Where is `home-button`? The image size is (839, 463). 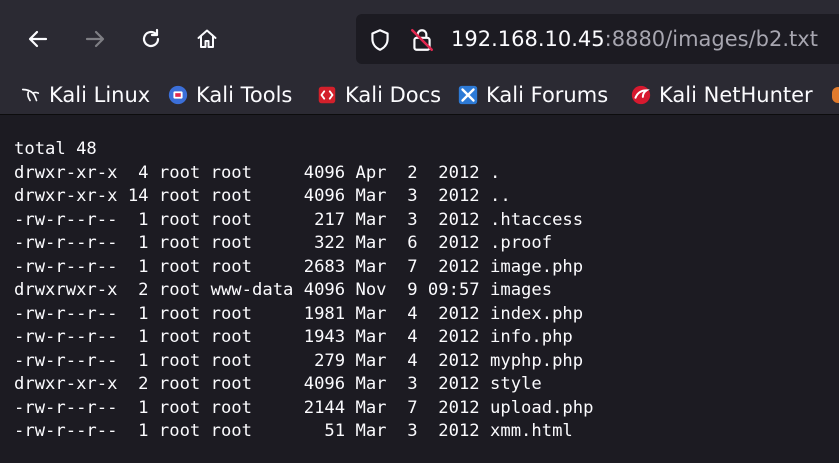 home-button is located at coordinates (207, 39).